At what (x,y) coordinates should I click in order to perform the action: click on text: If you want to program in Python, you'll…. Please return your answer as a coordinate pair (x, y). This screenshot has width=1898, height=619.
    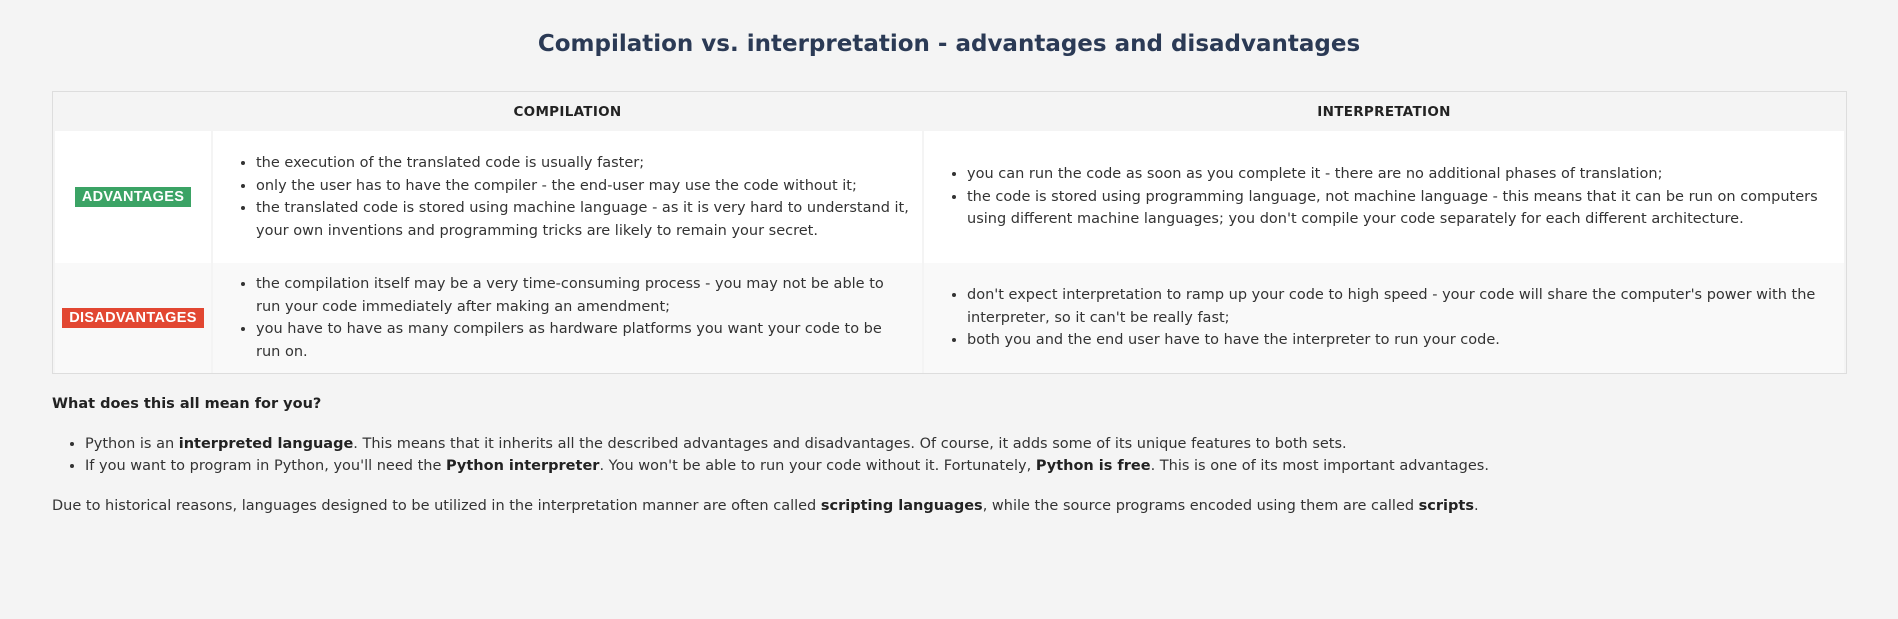
    Looking at the image, I should click on (265, 466).